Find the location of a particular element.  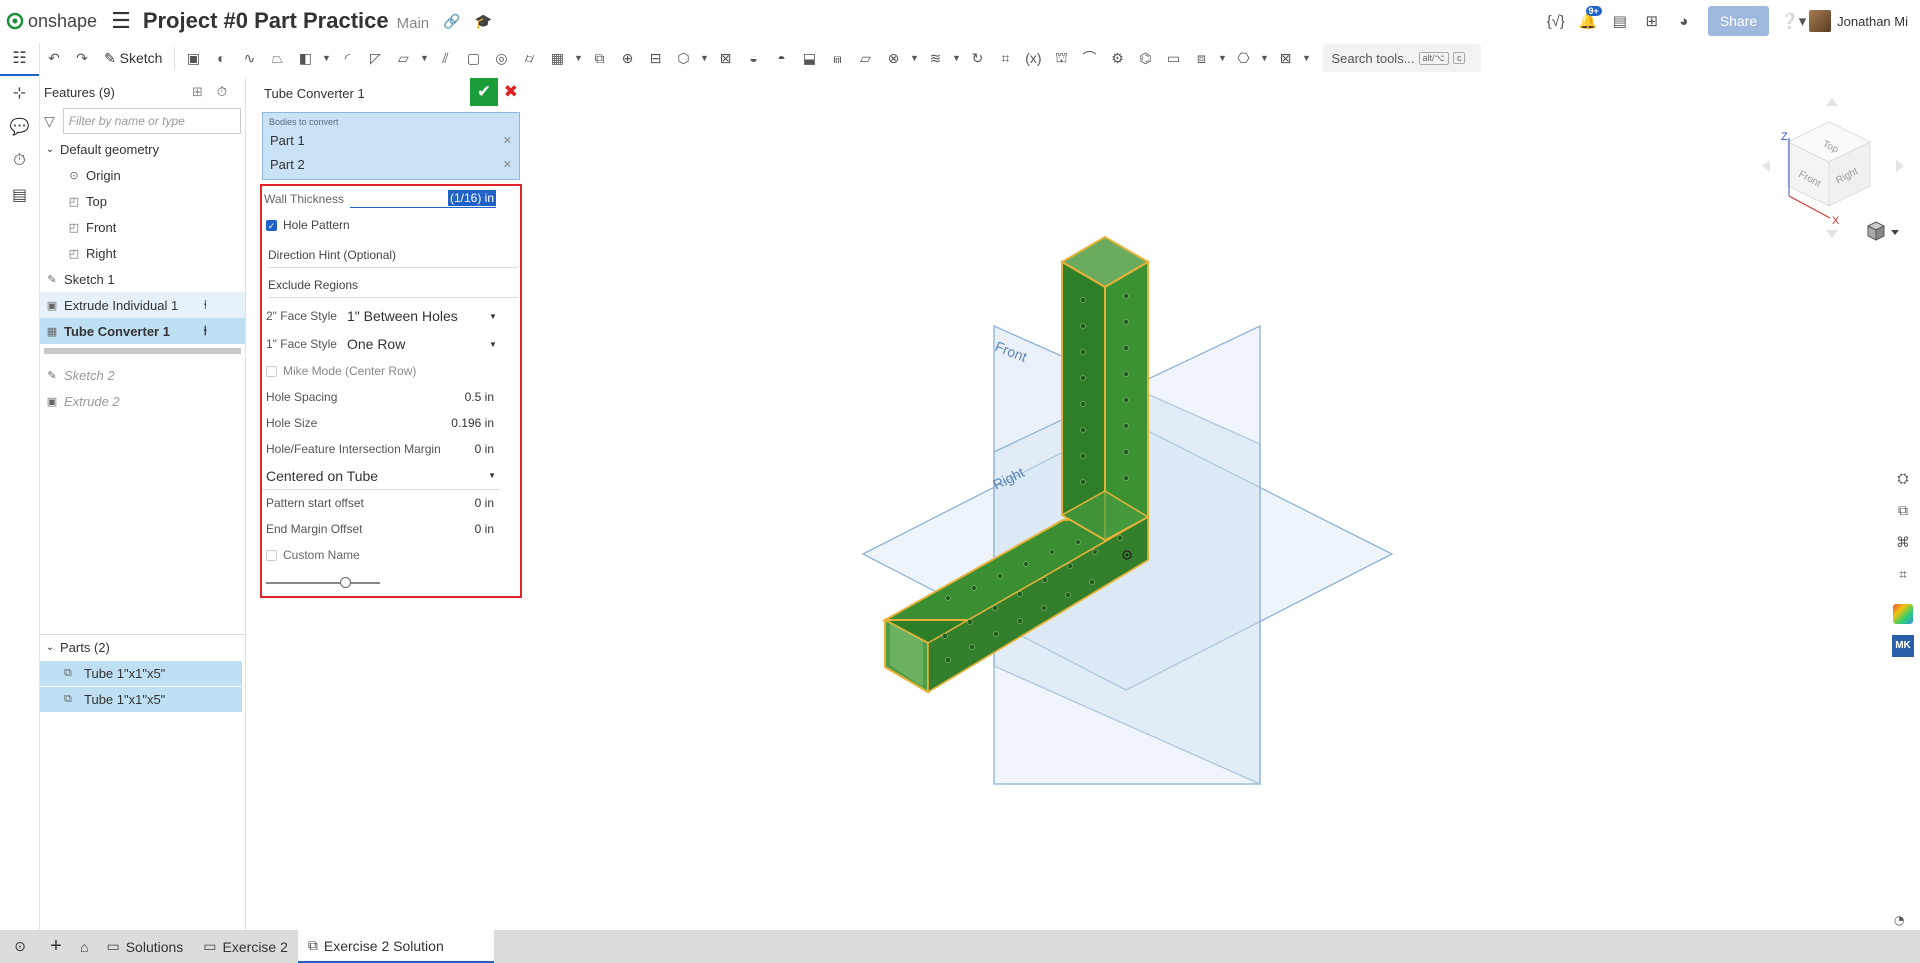

draft-icon: ⏥ is located at coordinates (403, 58).